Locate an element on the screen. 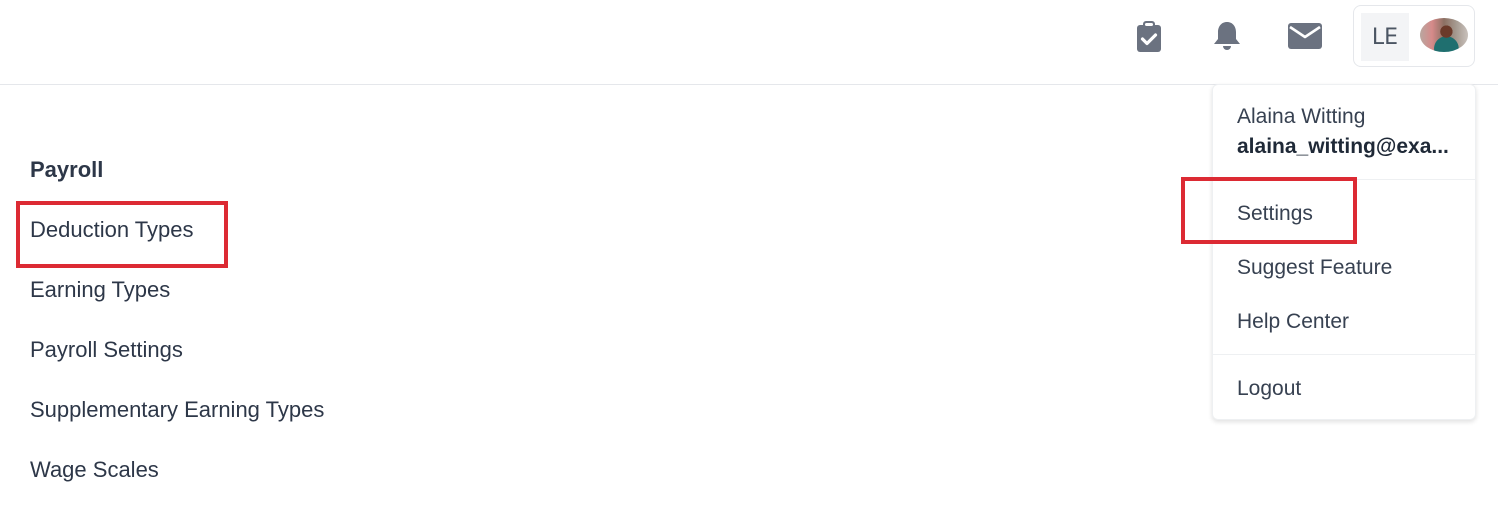 Image resolution: width=1498 pixels, height=518 pixels. avatar is located at coordinates (1444, 35).